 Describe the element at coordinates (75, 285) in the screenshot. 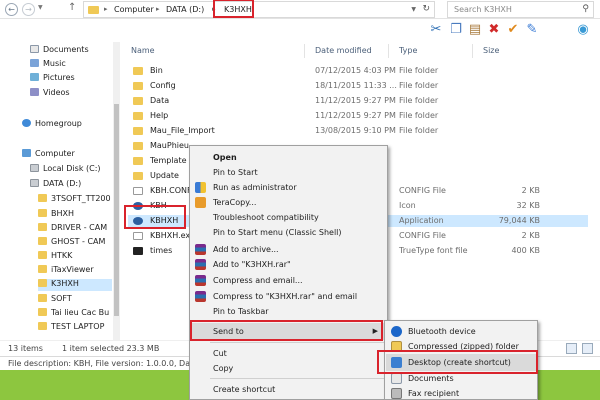

I see `nav-item-k3hxh: K3HXH` at that location.